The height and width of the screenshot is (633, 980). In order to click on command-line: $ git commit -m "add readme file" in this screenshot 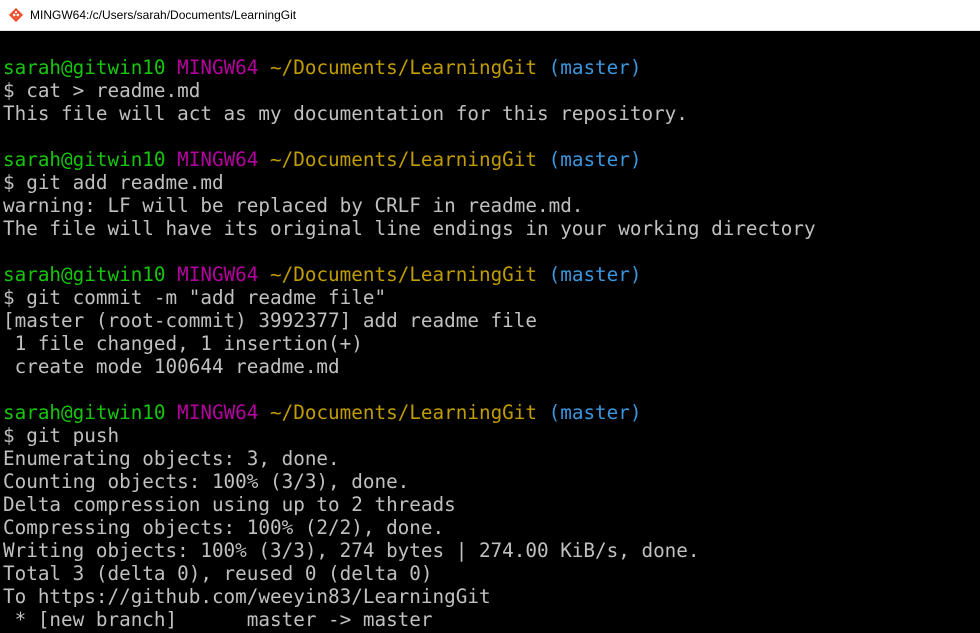, I will do `click(195, 297)`.